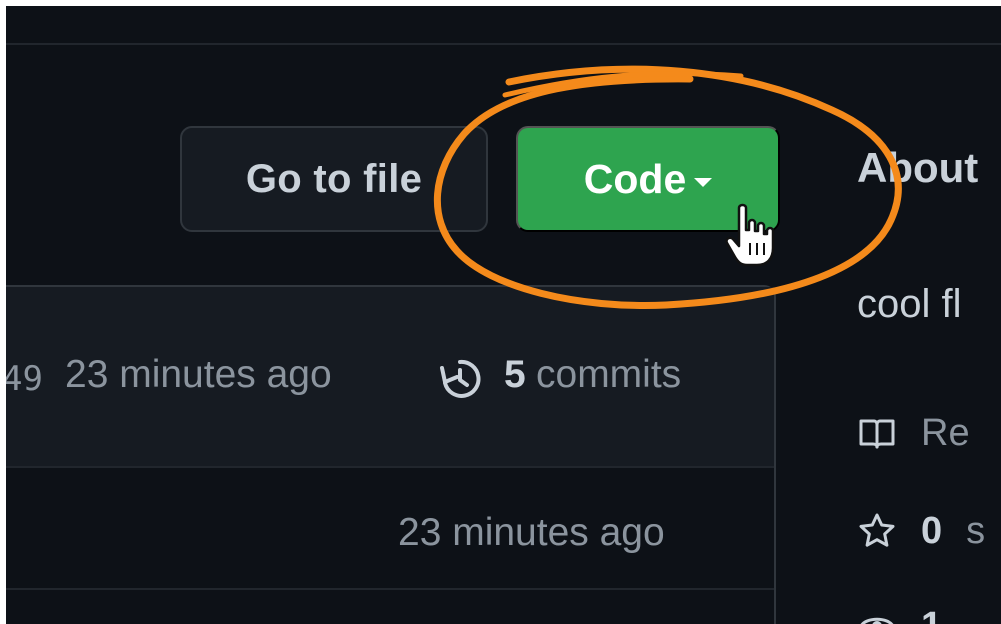 This screenshot has width=1001, height=624. Describe the element at coordinates (623, 84) in the screenshot. I see `orange-annotation-flick` at that location.